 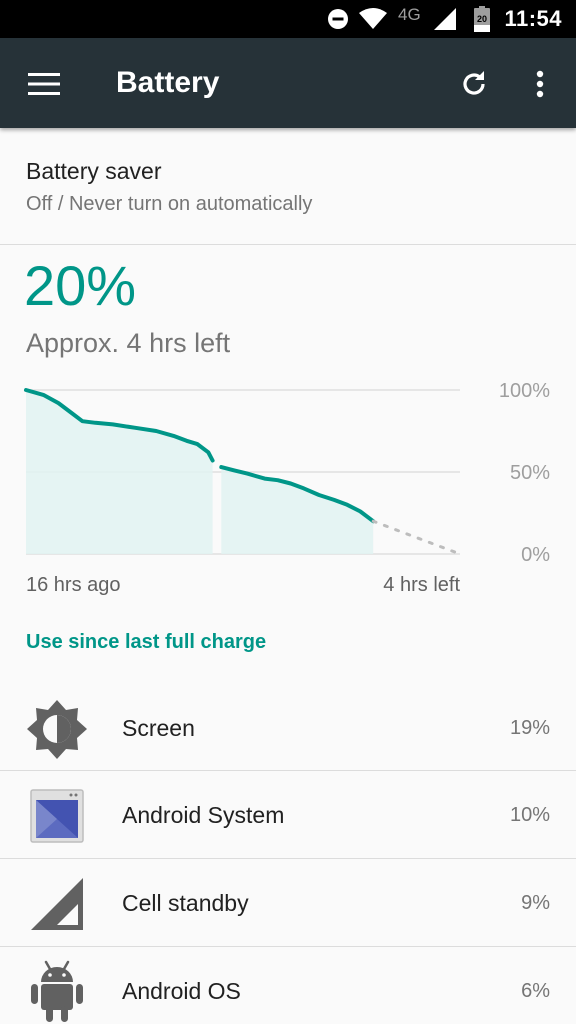 I want to click on chart-x-label-end: 4 hrs left, so click(x=421, y=585).